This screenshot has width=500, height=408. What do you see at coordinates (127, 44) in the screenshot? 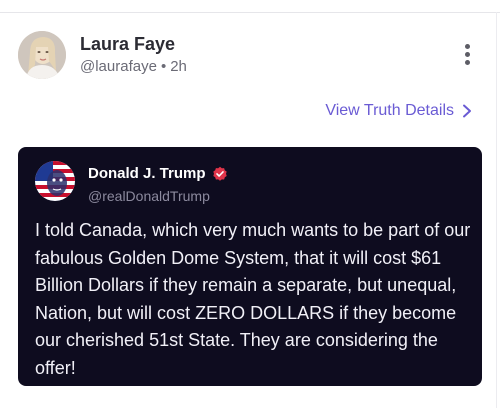
I see `author-name: Laura Faye` at bounding box center [127, 44].